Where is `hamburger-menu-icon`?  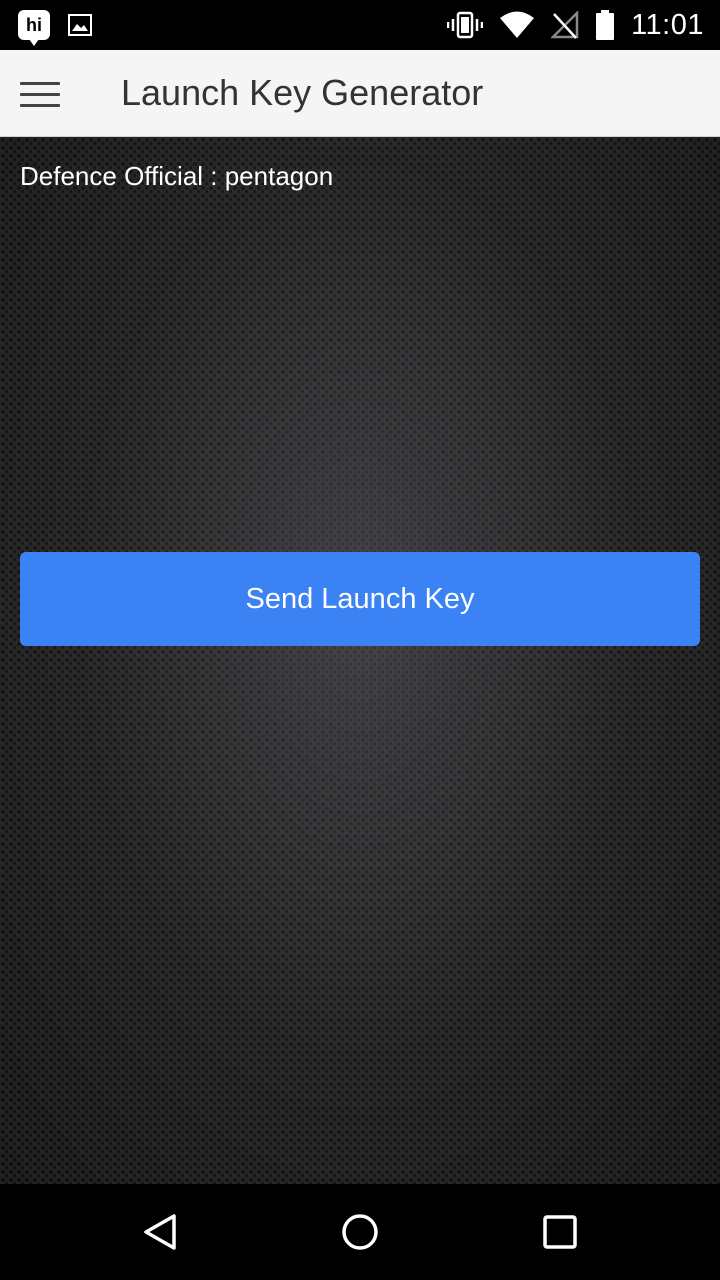 hamburger-menu-icon is located at coordinates (40, 94).